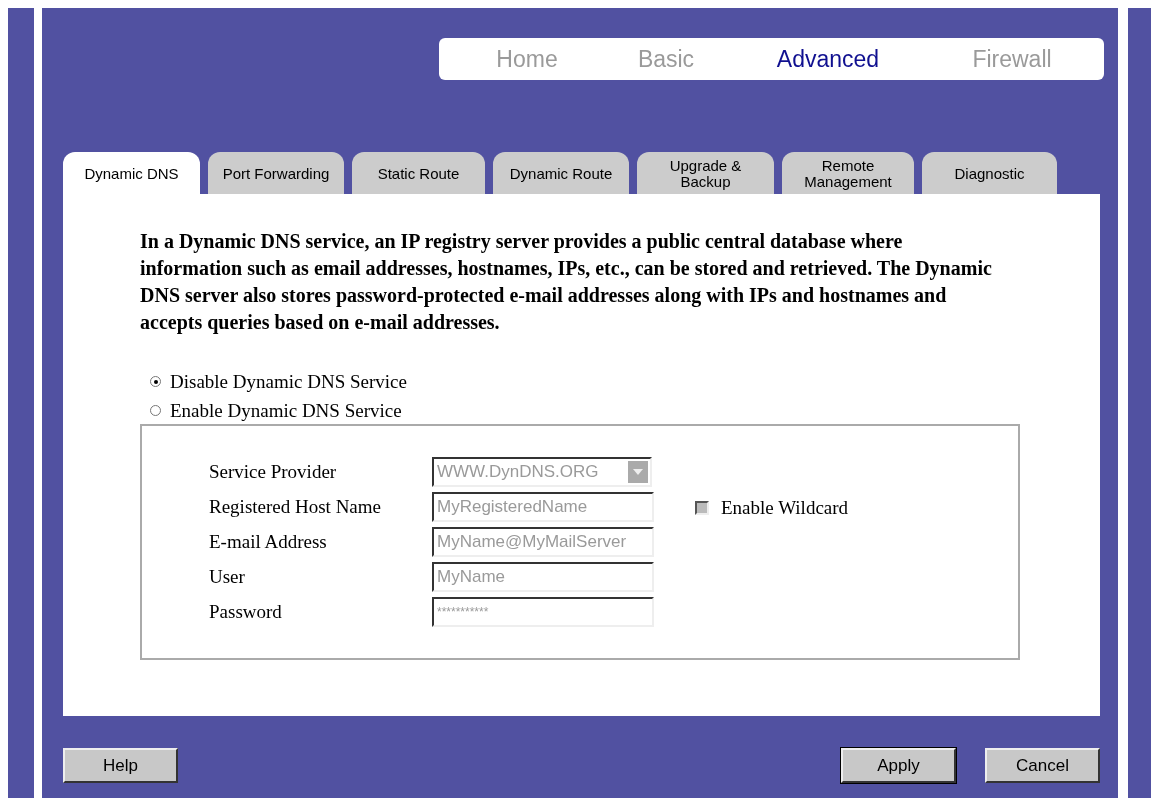 Image resolution: width=1151 pixels, height=798 pixels. What do you see at coordinates (561, 173) in the screenshot?
I see `tab: Dynamic Route` at bounding box center [561, 173].